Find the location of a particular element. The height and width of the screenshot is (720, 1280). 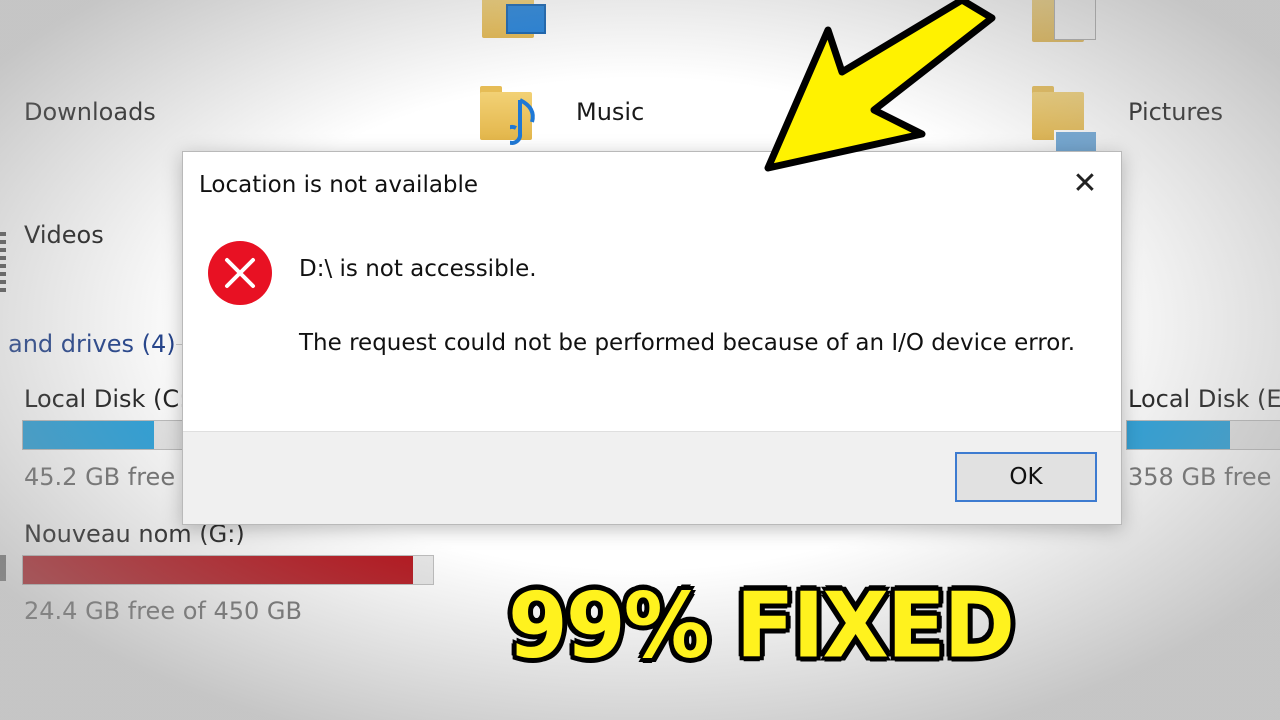

arrow-shape is located at coordinates (880, 86).